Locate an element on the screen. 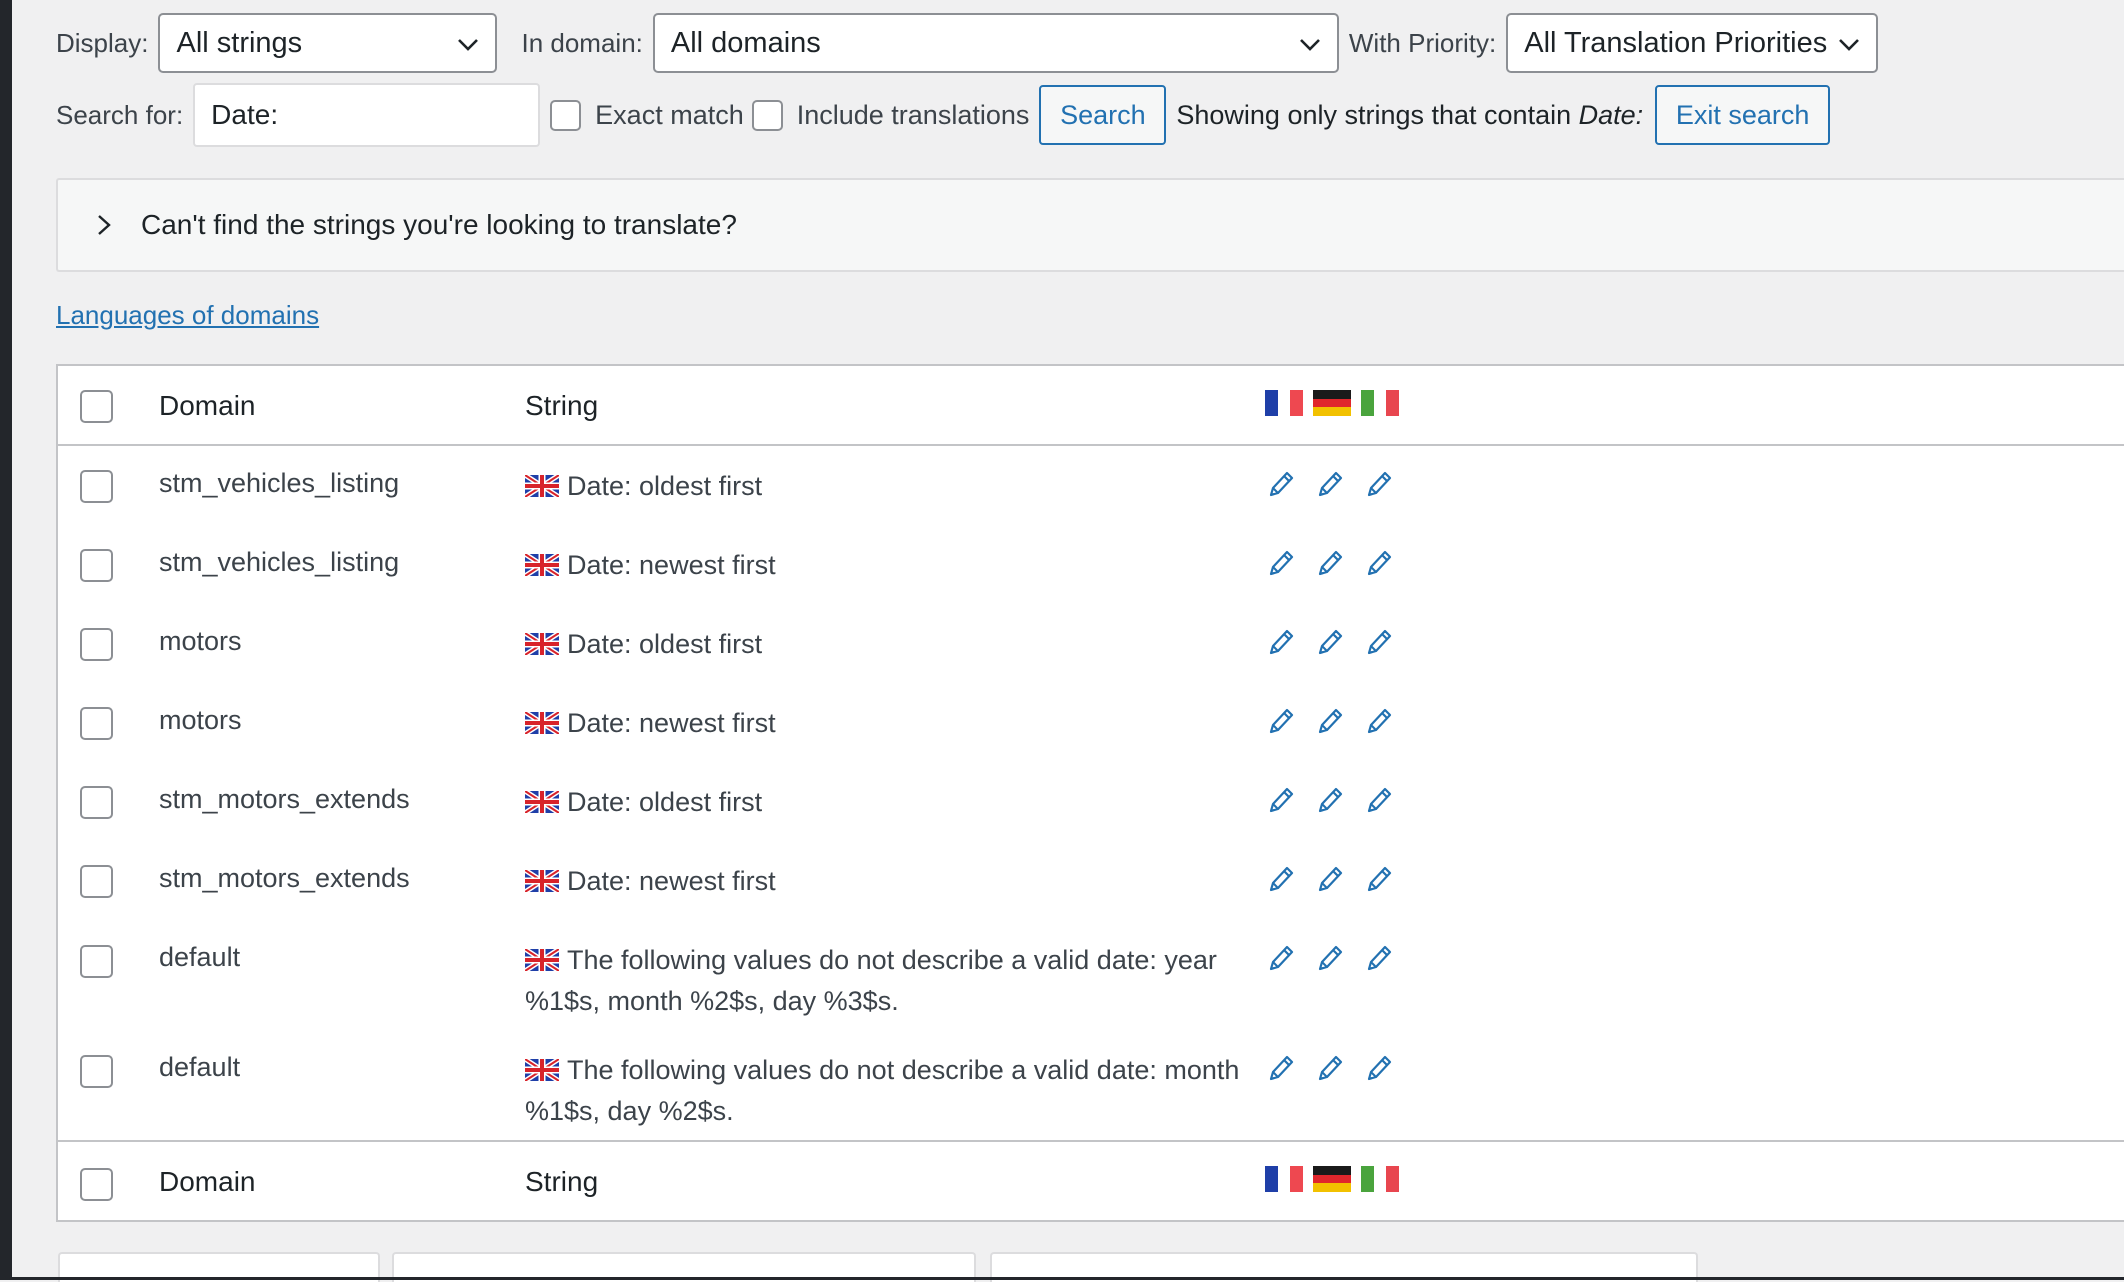 The image size is (2124, 1282). priority-select: All Translation Priorities is located at coordinates (1692, 43).